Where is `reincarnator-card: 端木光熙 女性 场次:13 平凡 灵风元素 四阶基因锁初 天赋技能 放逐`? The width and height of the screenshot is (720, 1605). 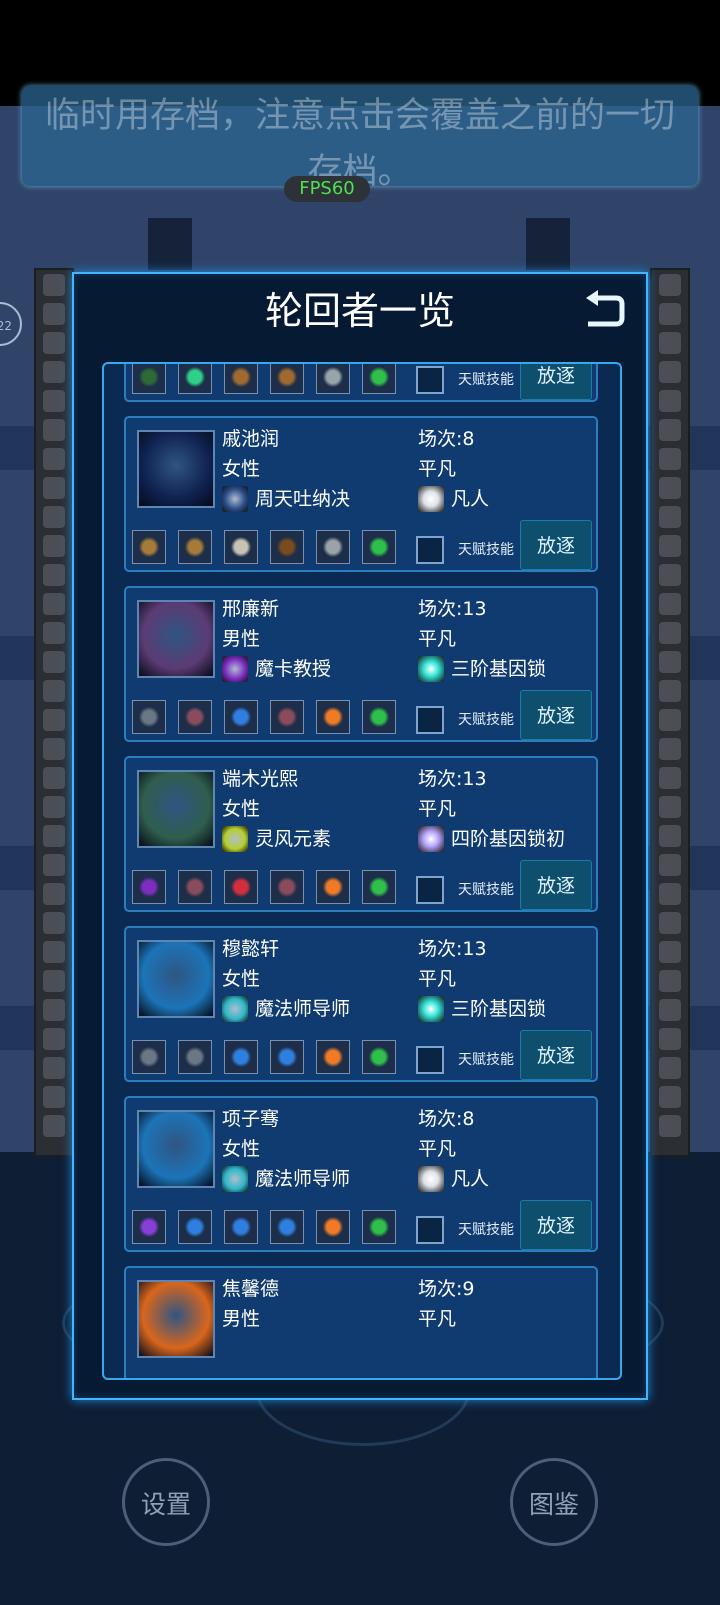 reincarnator-card: 端木光熙 女性 场次:13 平凡 灵风元素 四阶基因锁初 天赋技能 放逐 is located at coordinates (361, 834).